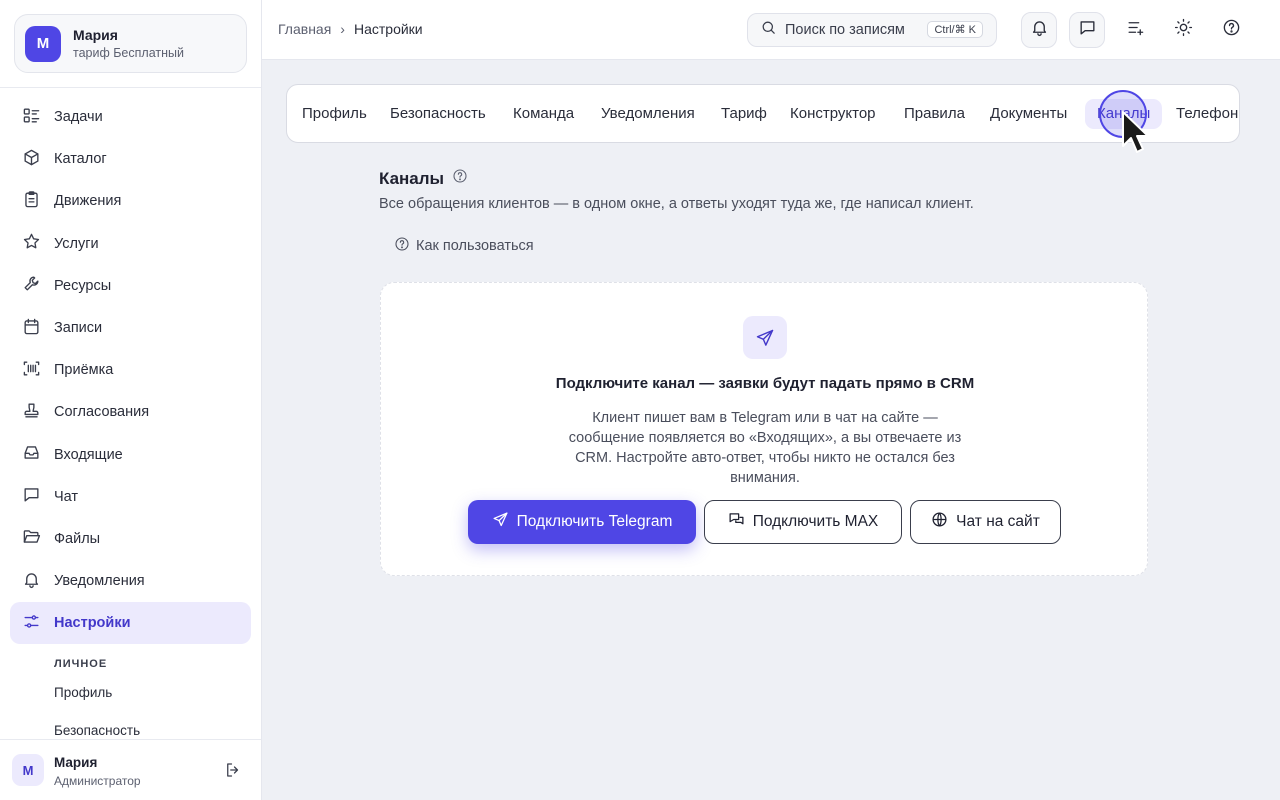  I want to click on breadcrumb-current: Настройки, so click(388, 29).